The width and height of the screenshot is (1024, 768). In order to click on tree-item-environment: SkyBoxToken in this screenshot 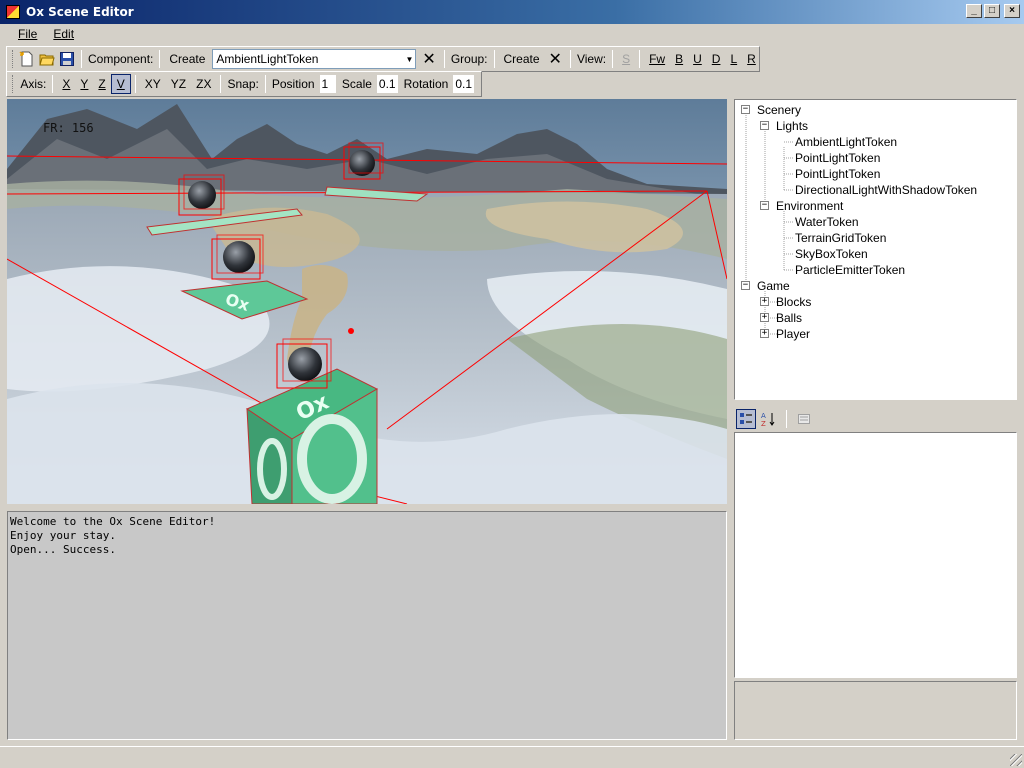, I will do `click(875, 254)`.